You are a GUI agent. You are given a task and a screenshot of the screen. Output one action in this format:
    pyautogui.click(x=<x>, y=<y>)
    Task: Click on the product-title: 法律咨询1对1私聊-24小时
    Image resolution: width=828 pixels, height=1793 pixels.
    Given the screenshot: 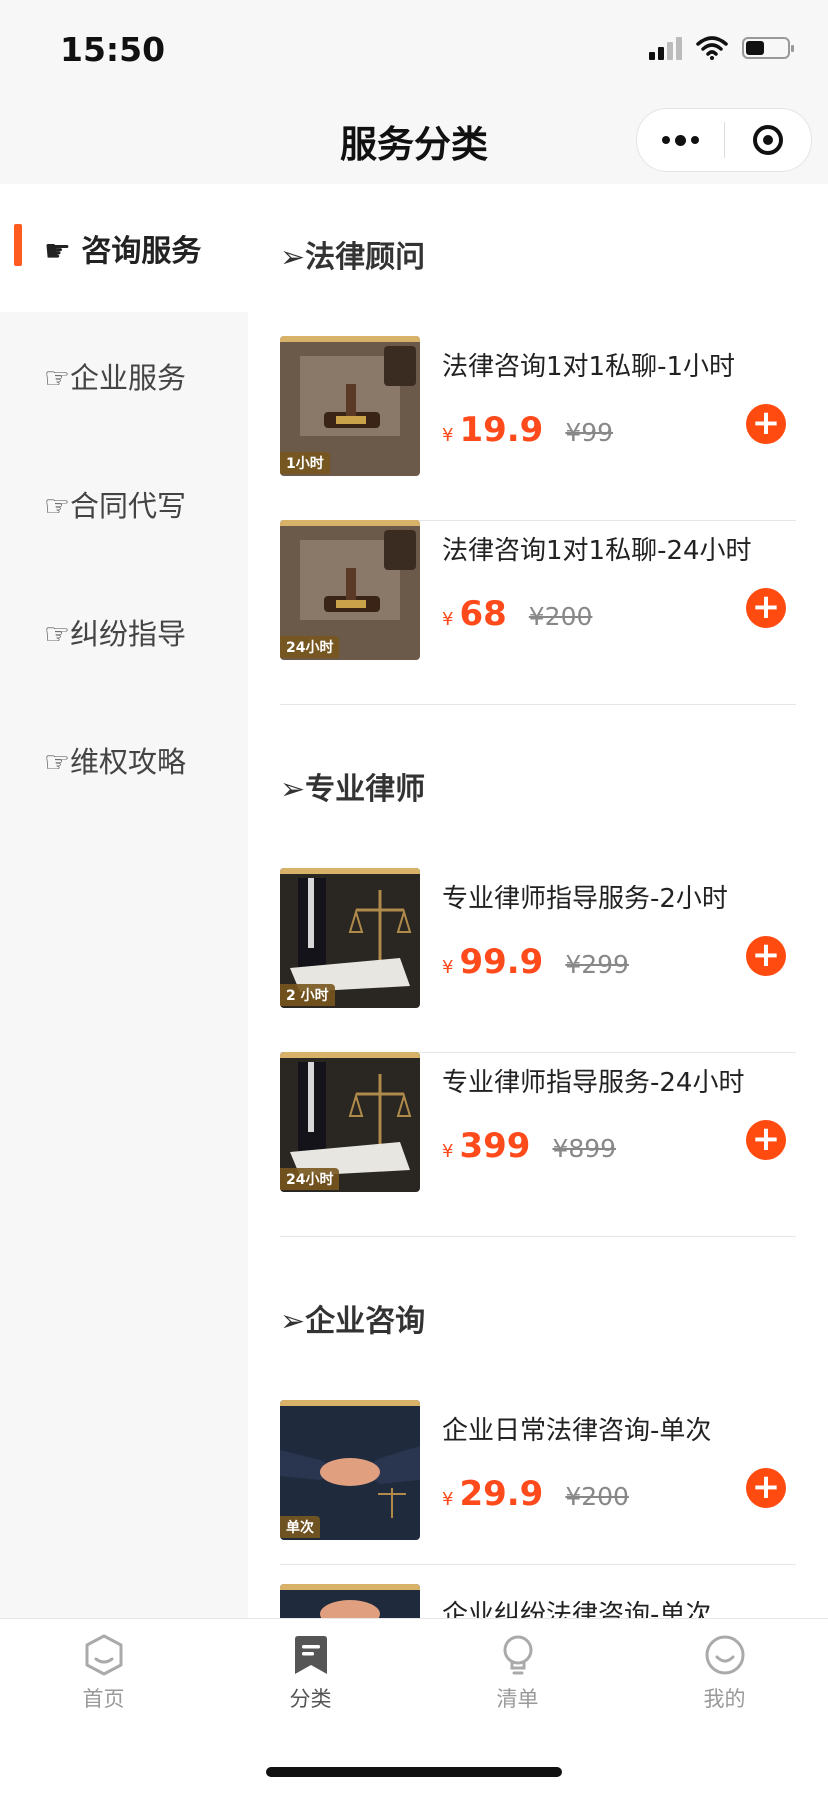 What is the action you would take?
    pyautogui.click(x=597, y=551)
    